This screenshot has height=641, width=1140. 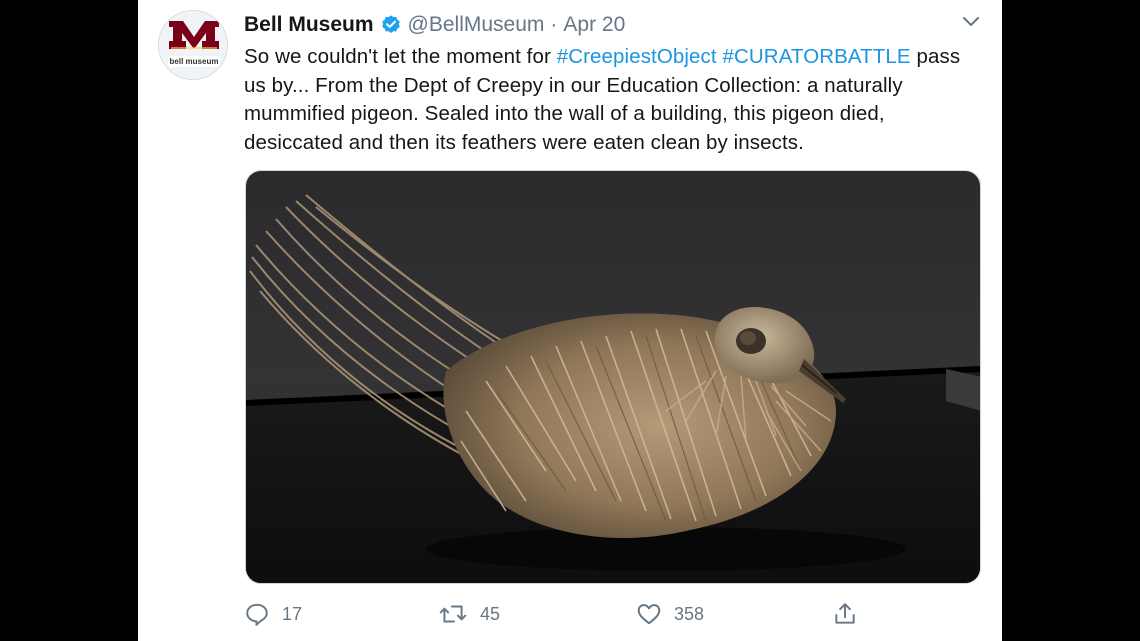 I want to click on tweet-text-segment: pass, so click(x=935, y=56).